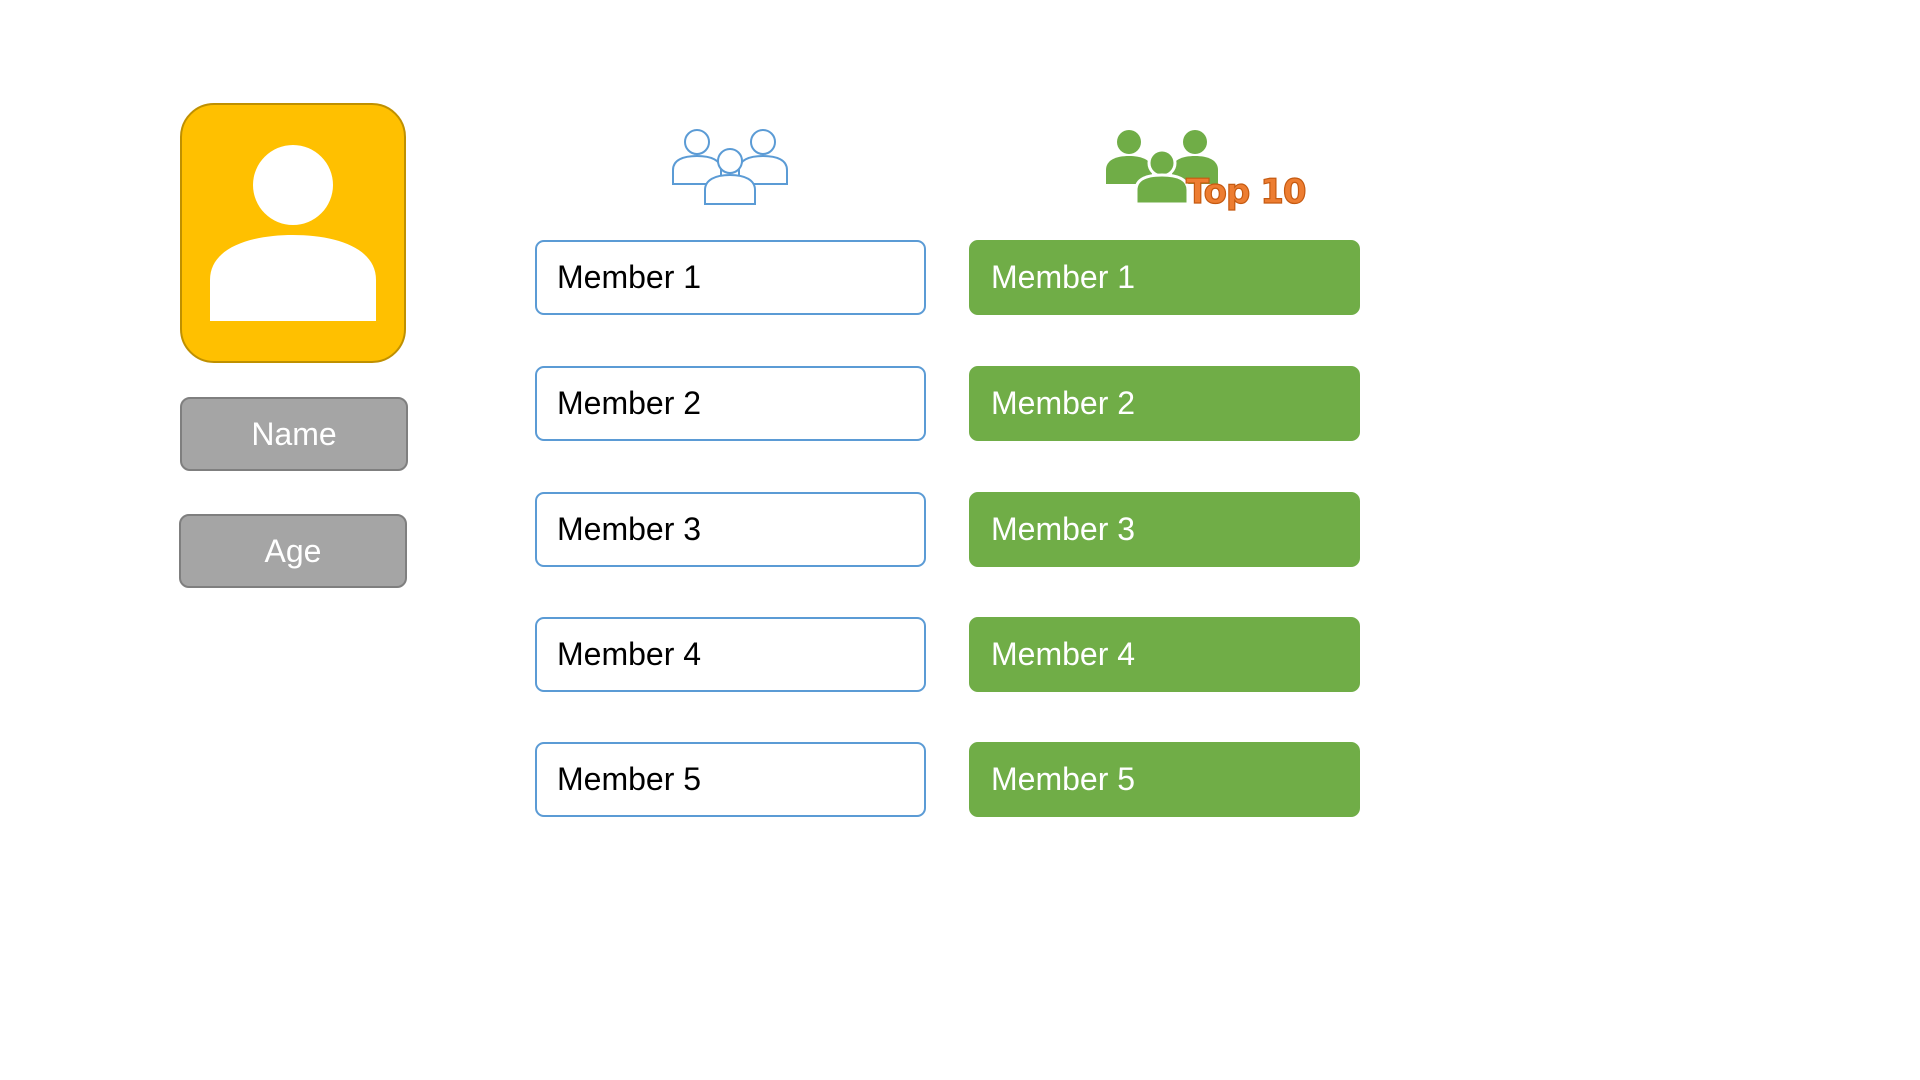 The width and height of the screenshot is (1920, 1080). What do you see at coordinates (730, 529) in the screenshot?
I see `member-item: Member 3` at bounding box center [730, 529].